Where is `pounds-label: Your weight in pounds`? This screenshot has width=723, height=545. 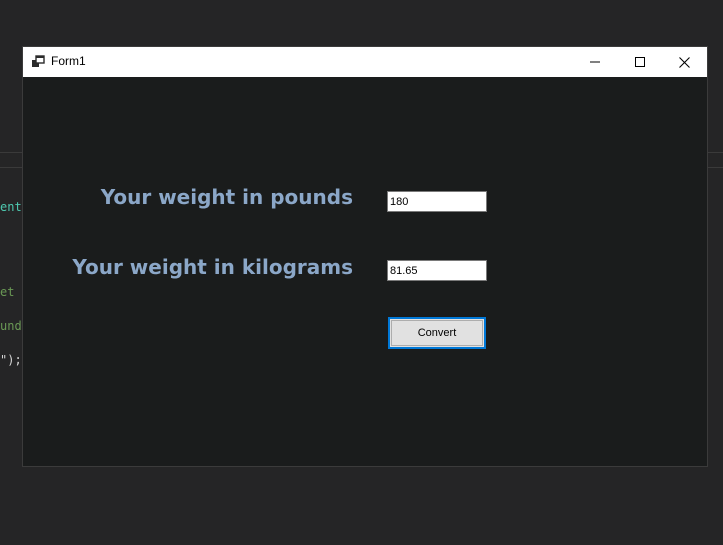
pounds-label: Your weight in pounds is located at coordinates (226, 197).